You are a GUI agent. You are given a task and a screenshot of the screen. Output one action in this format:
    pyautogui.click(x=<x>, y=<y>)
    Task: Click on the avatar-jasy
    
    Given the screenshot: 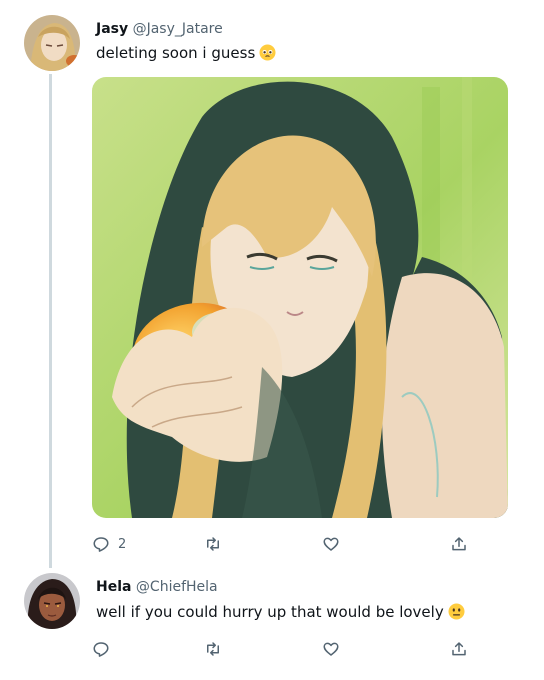 What is the action you would take?
    pyautogui.click(x=52, y=43)
    